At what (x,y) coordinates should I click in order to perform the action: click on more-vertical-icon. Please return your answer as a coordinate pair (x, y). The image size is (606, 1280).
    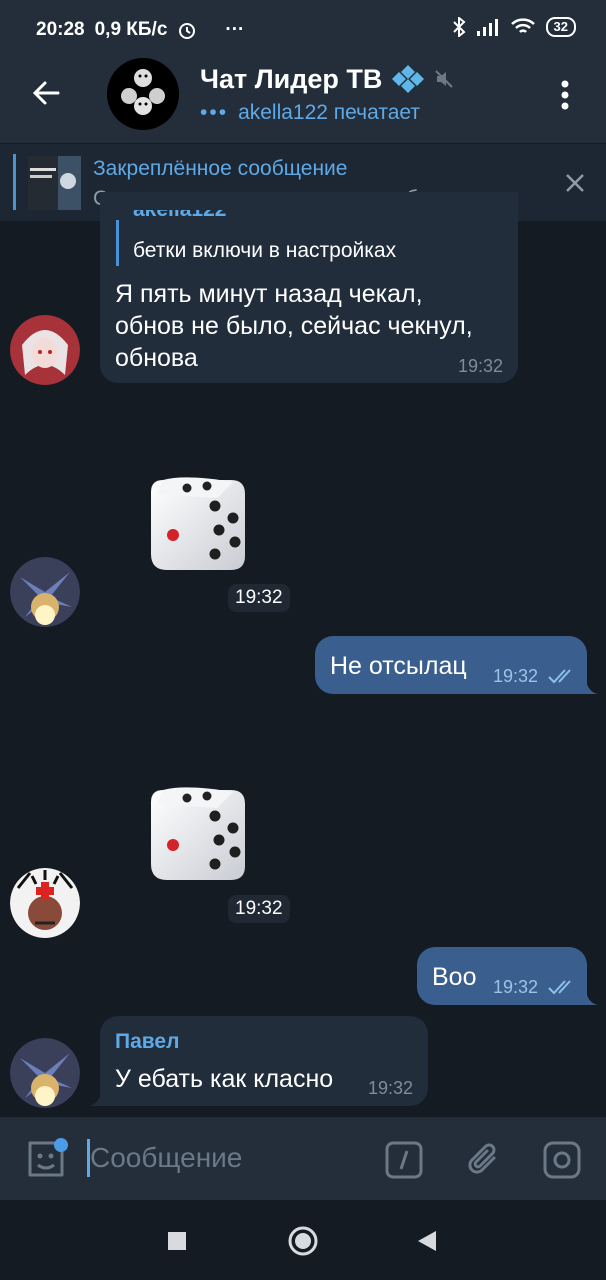
    Looking at the image, I should click on (565, 95).